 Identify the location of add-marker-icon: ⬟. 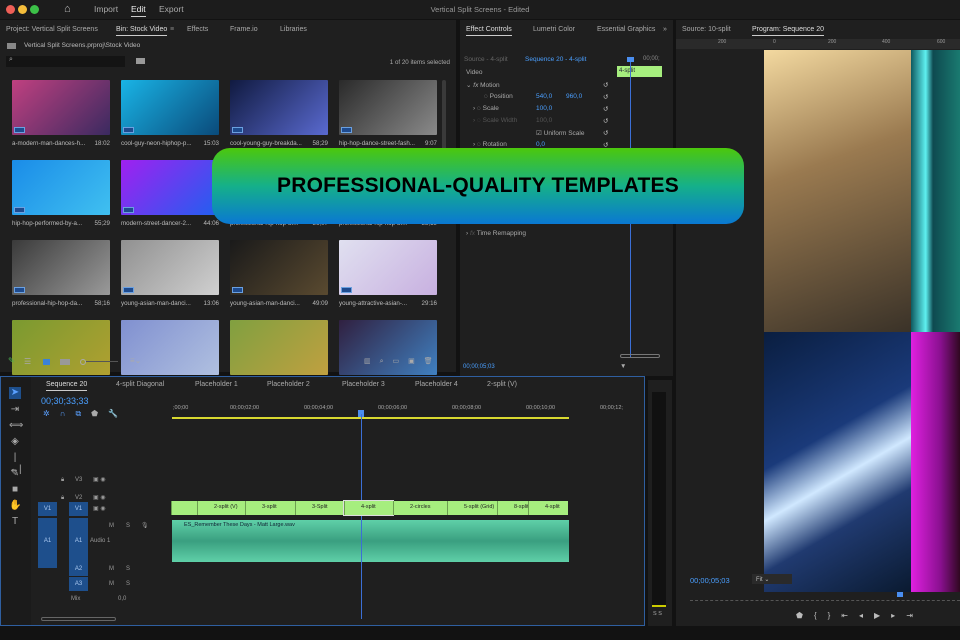
(99, 413).